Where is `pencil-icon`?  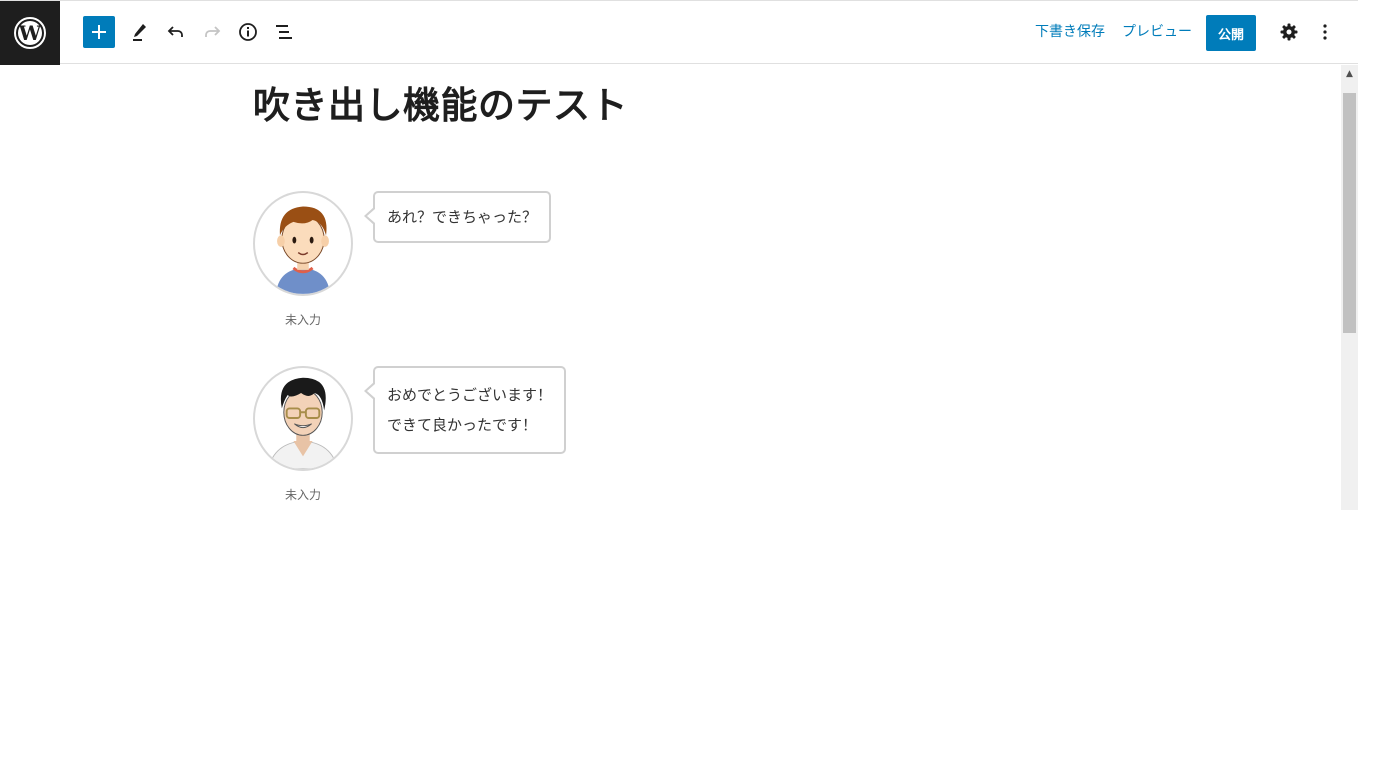 pencil-icon is located at coordinates (139, 32).